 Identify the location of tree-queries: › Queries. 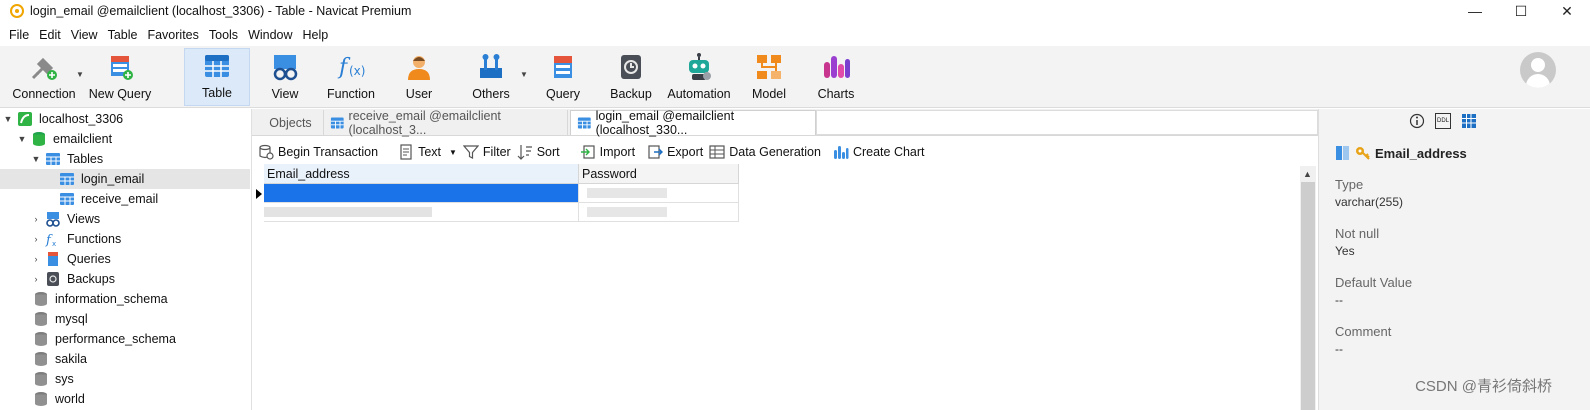
(125, 259).